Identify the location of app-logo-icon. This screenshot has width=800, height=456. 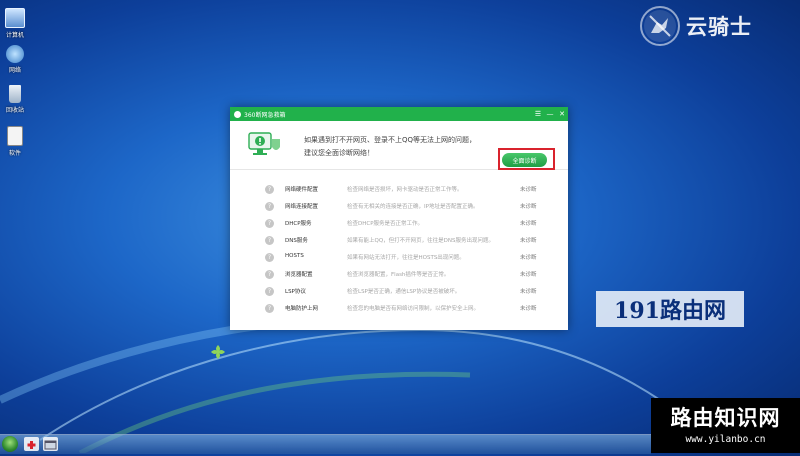
(237, 114).